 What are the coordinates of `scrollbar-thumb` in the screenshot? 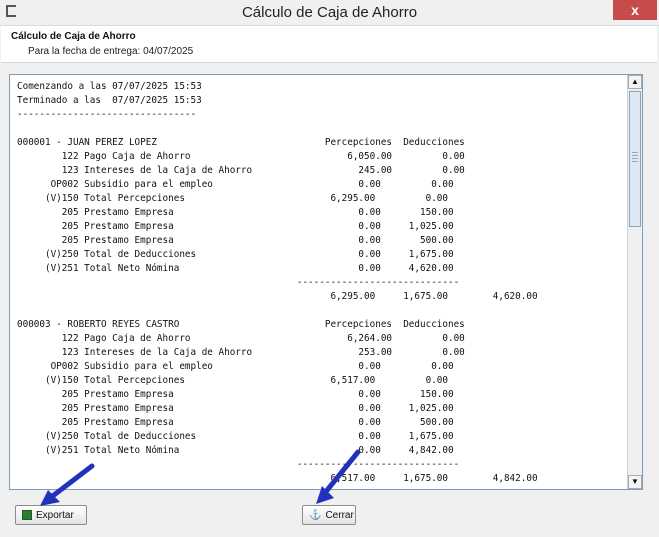 It's located at (635, 159).